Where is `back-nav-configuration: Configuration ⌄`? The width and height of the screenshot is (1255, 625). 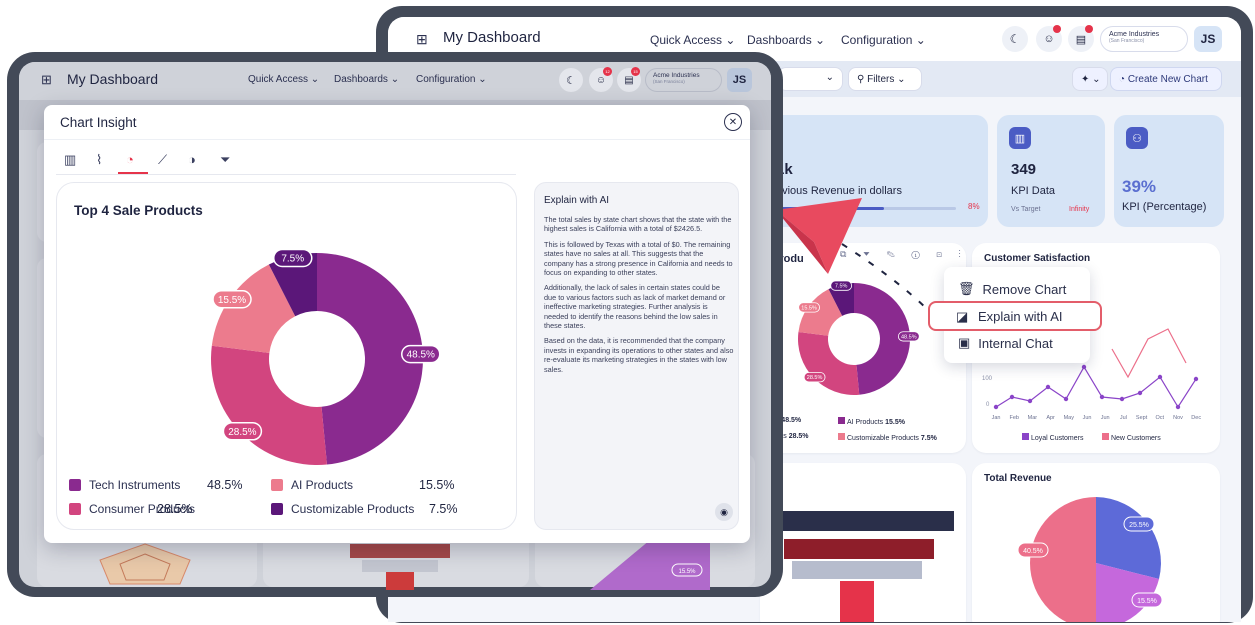 back-nav-configuration: Configuration ⌄ is located at coordinates (883, 40).